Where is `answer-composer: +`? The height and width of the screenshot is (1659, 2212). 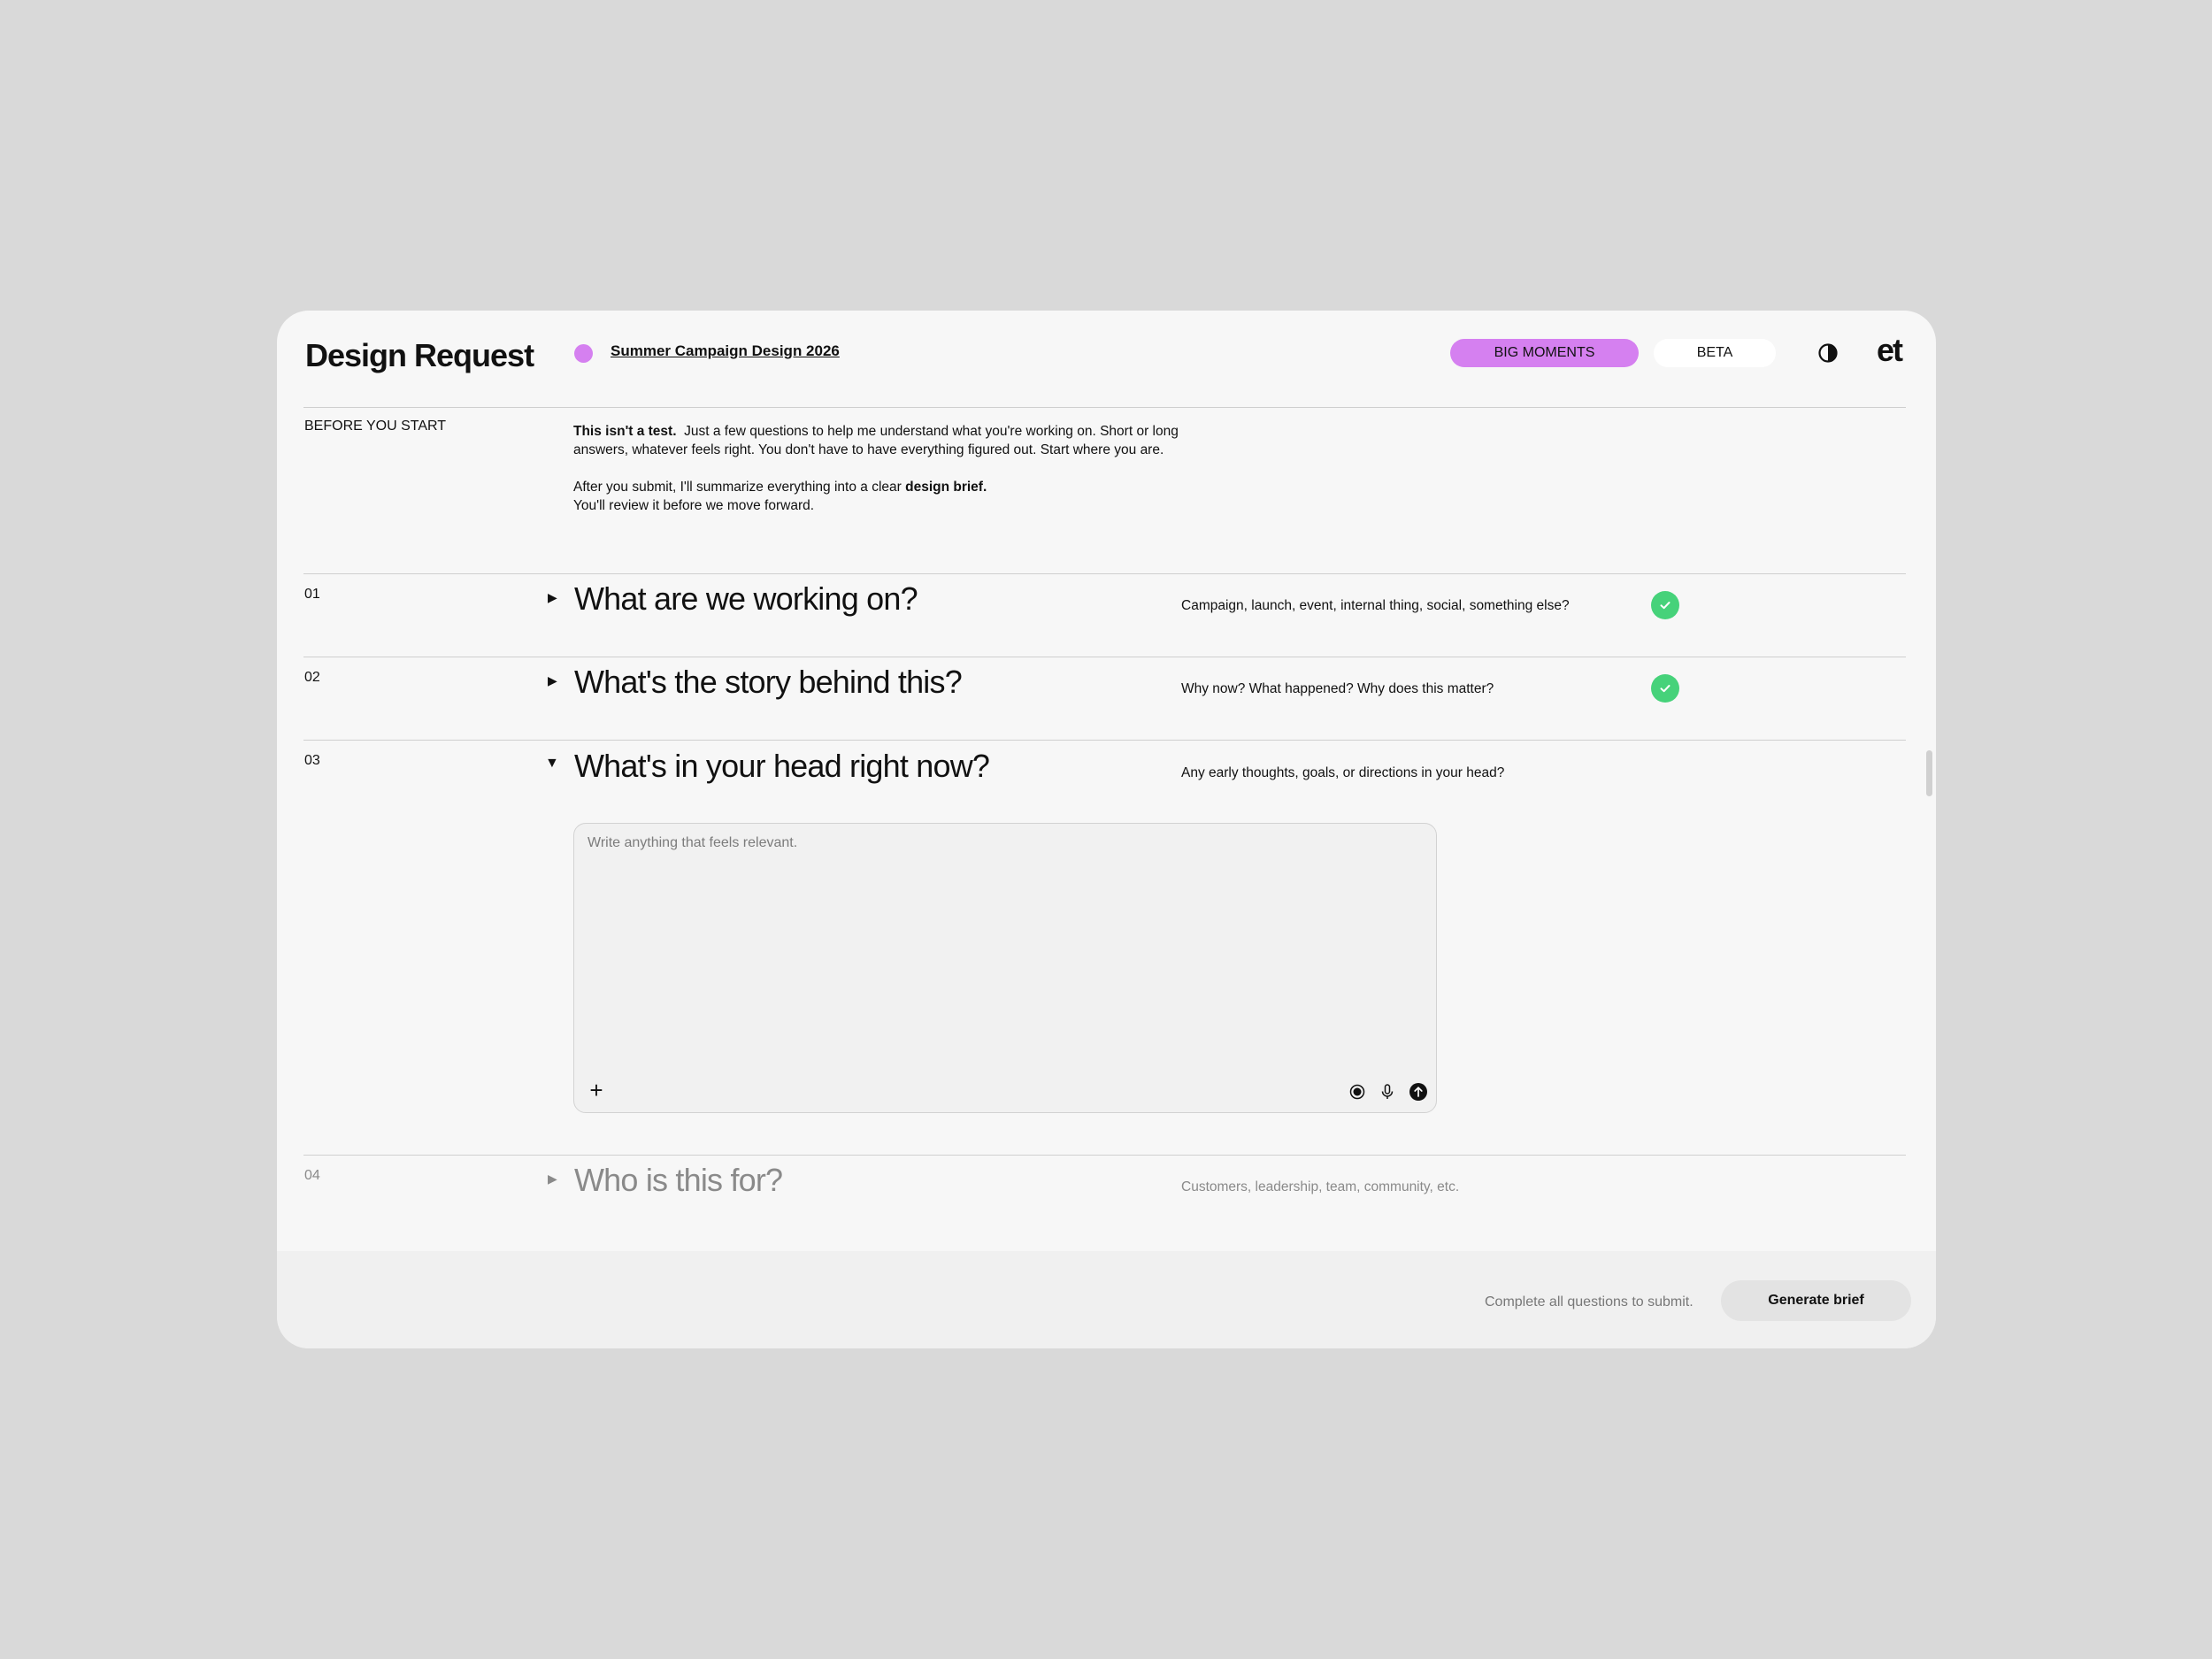
answer-composer: + is located at coordinates (1005, 968).